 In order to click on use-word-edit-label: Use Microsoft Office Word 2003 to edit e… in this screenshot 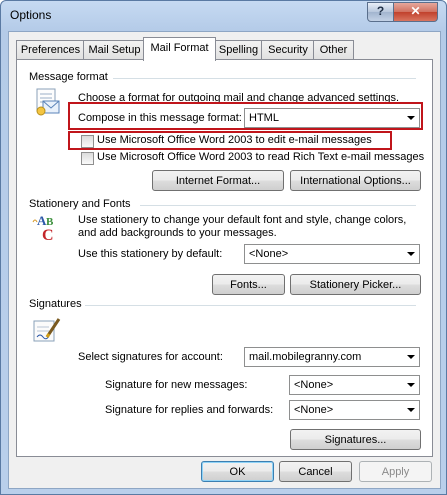, I will do `click(234, 140)`.